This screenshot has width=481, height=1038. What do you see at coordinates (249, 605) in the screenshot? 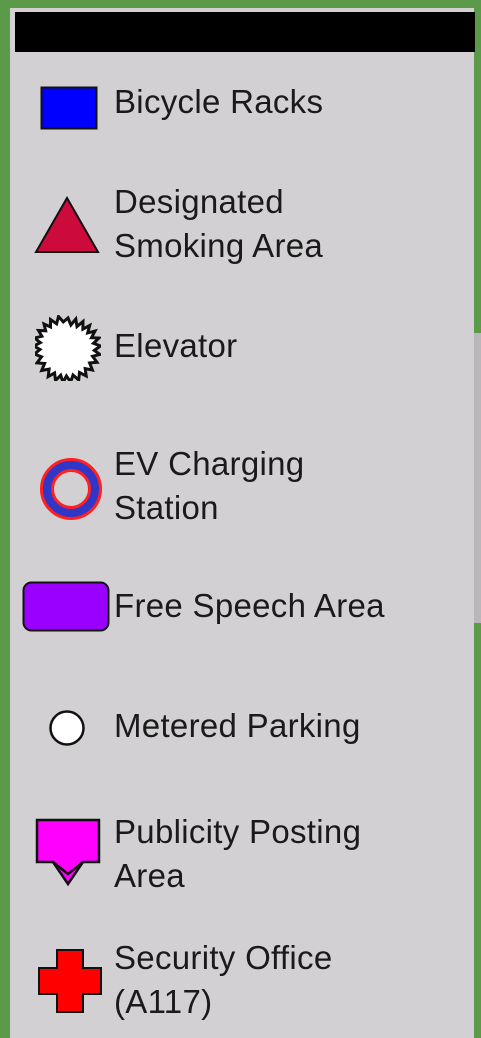
I see `legend-label-free-speech-area: Free Speech Area` at bounding box center [249, 605].